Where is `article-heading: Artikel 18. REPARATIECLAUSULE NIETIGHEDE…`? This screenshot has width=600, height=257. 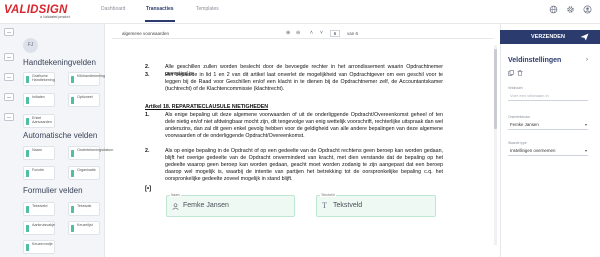
article-heading: Artikel 18. REPARATIECLAUSULE NIETIGHEDE… is located at coordinates (207, 107).